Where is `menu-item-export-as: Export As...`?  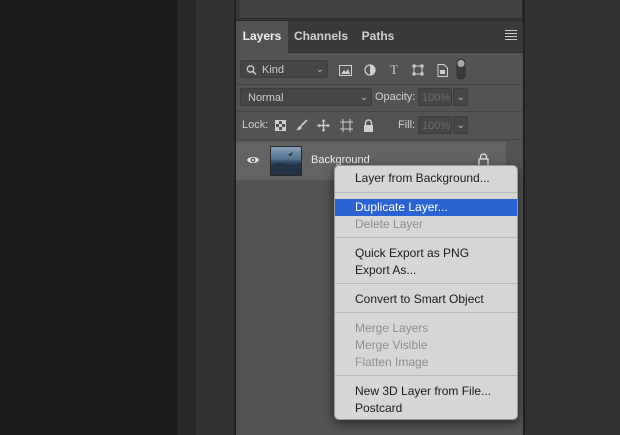 menu-item-export-as: Export As... is located at coordinates (426, 270).